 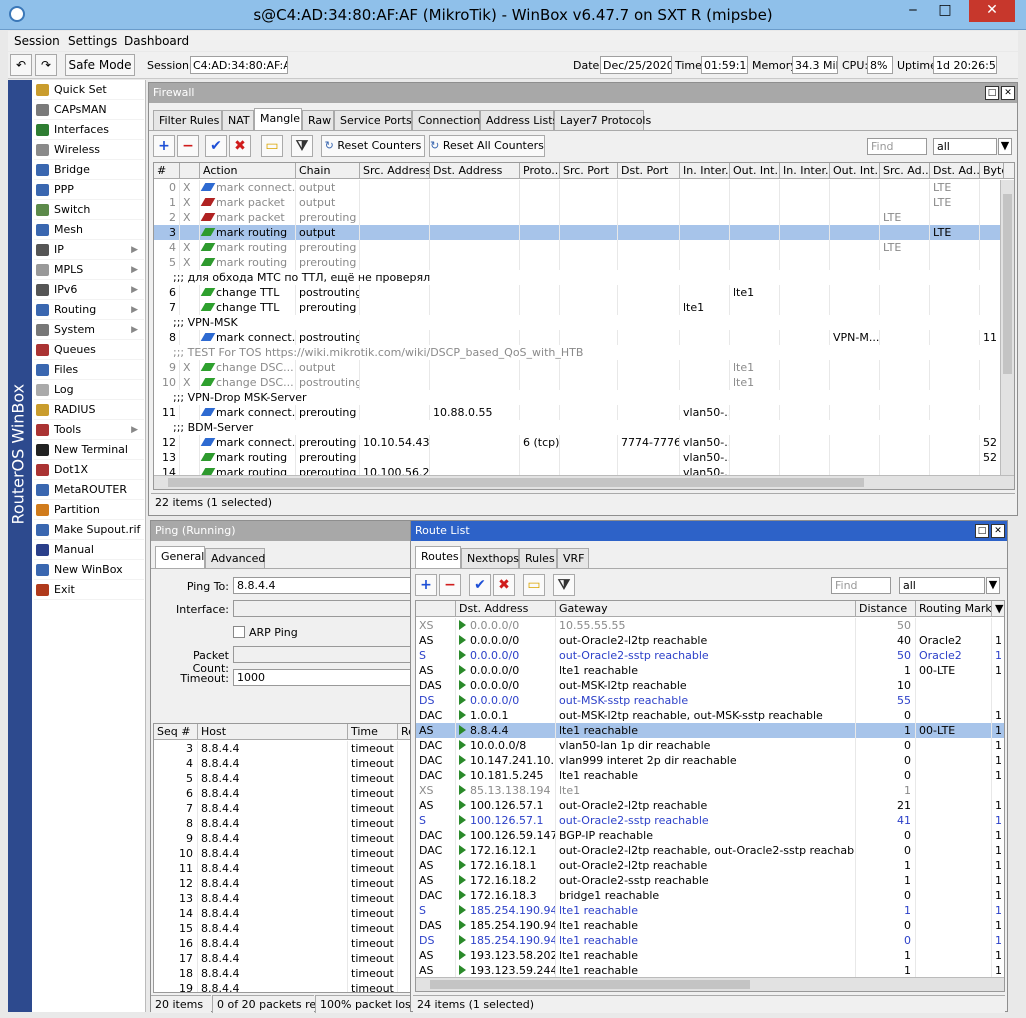 What do you see at coordinates (216, 146) in the screenshot?
I see `enable-rule-button: ✔` at bounding box center [216, 146].